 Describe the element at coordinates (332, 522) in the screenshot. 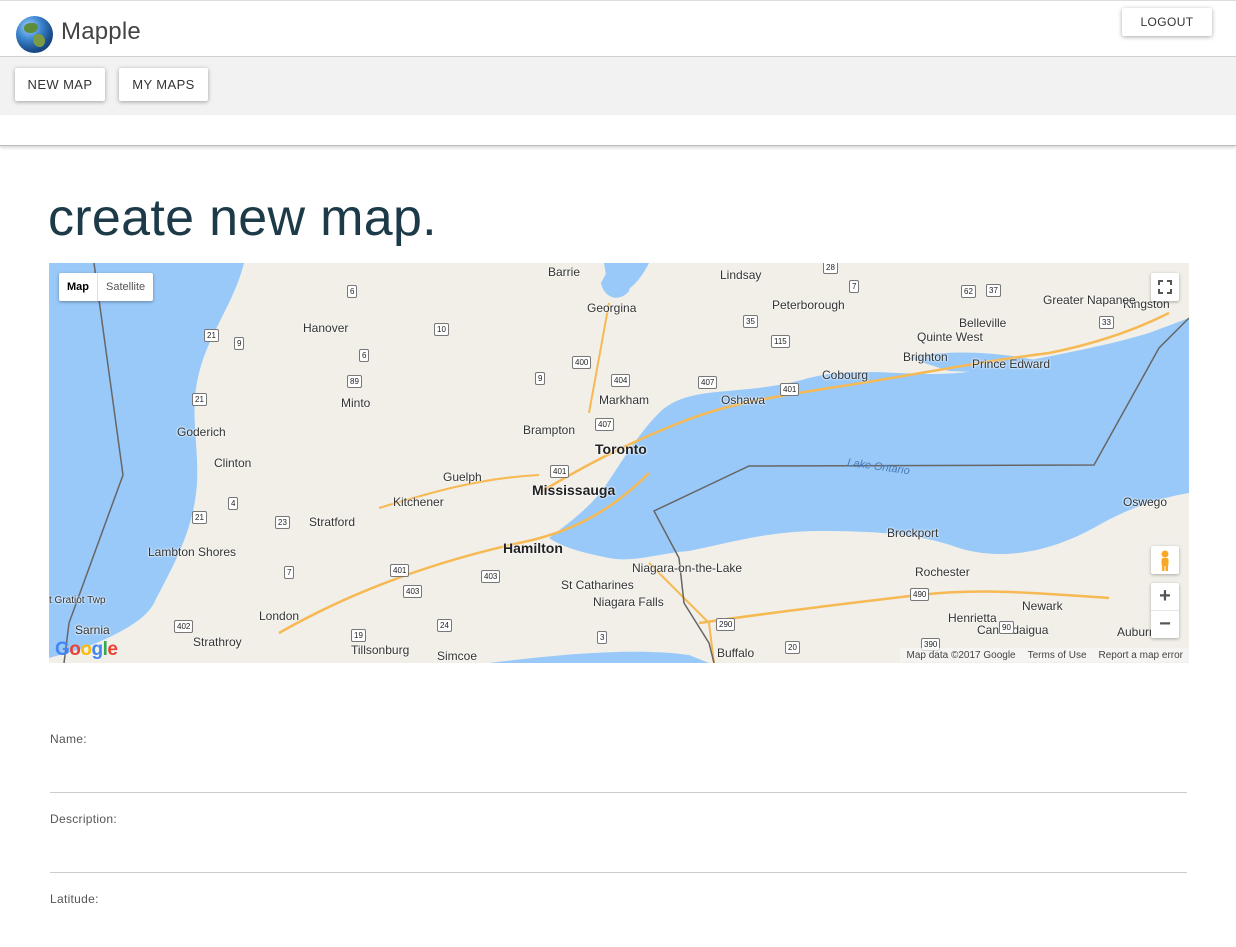

I see `map-place-label: Stratford` at that location.